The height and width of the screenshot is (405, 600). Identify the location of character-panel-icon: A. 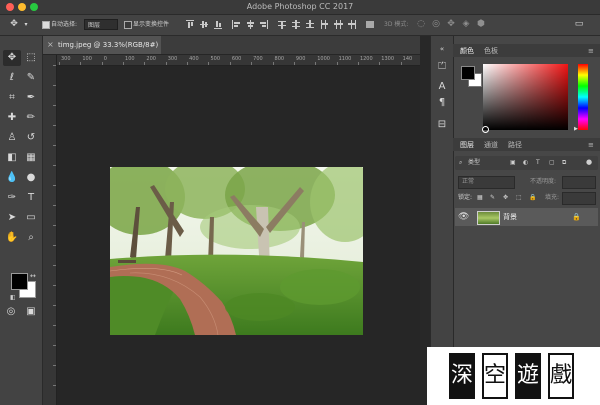
(442, 87).